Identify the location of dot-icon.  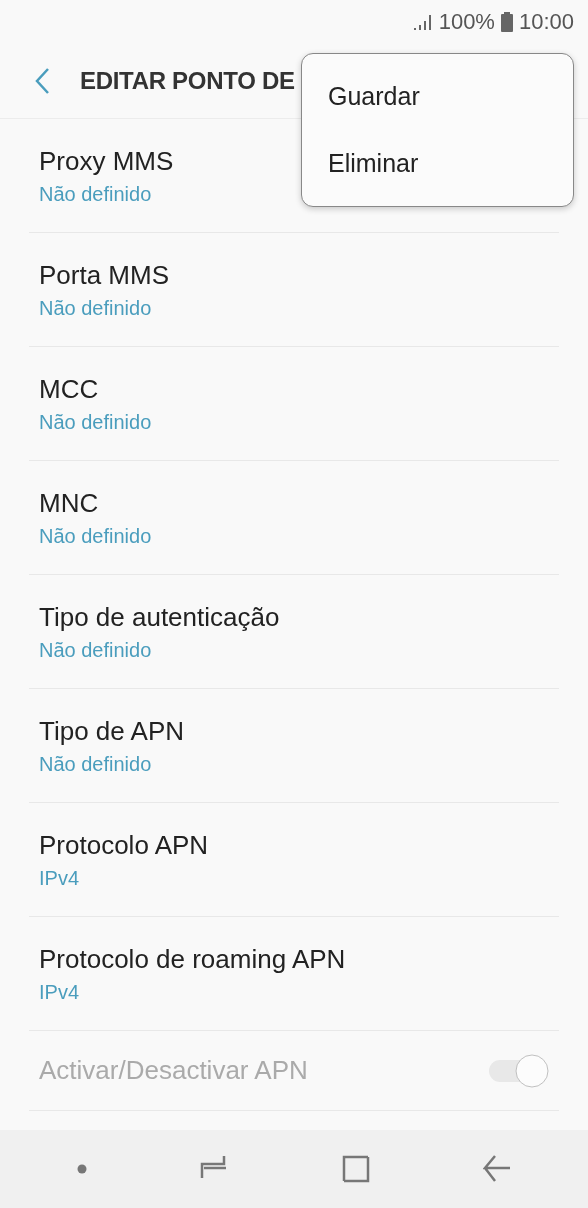
(81, 1169).